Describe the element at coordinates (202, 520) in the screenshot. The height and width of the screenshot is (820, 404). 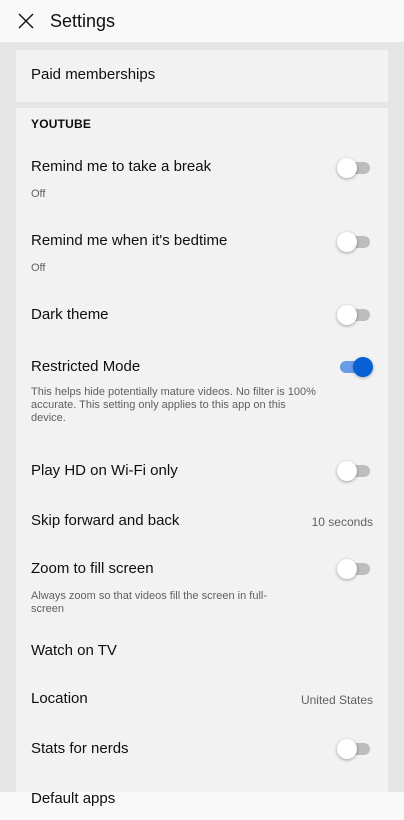
I see `skip-forward-row: Skip forward and back 10 seconds` at that location.